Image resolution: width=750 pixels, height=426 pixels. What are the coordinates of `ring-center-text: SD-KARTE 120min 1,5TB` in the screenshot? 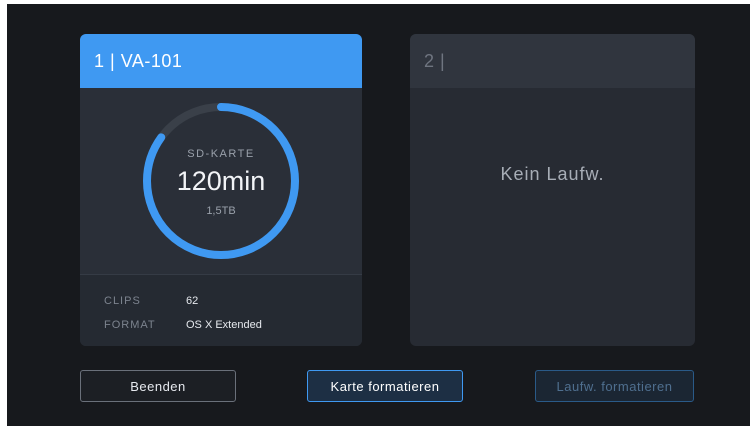 It's located at (221, 181).